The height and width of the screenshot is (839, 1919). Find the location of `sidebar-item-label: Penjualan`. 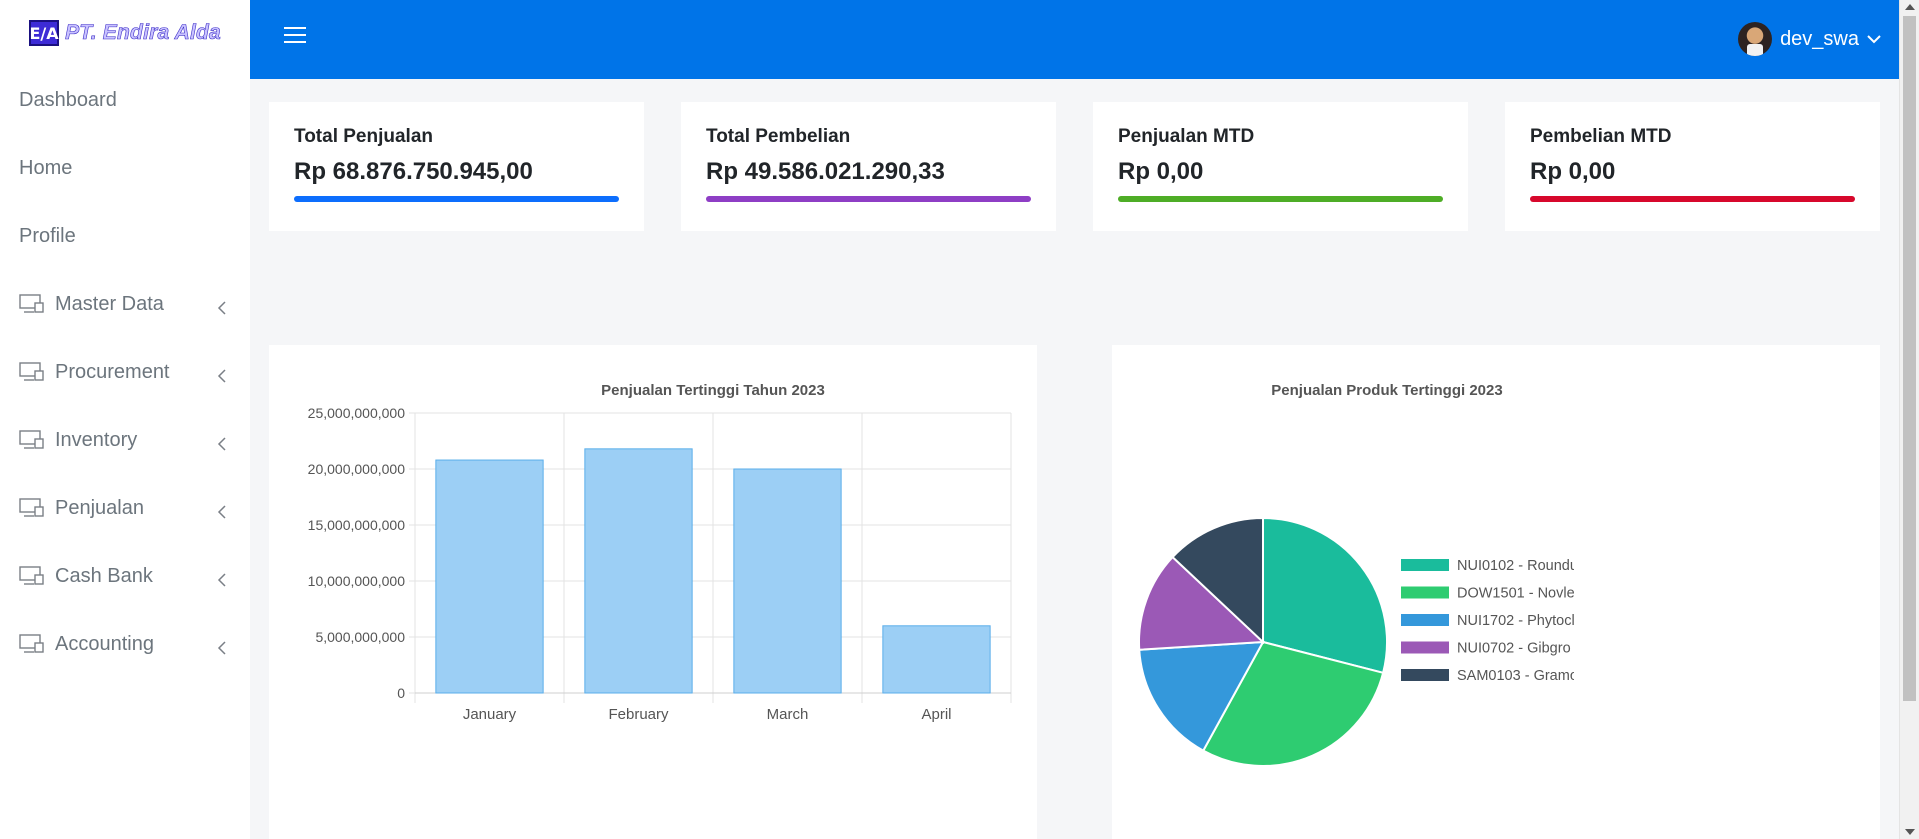

sidebar-item-label: Penjualan is located at coordinates (99, 507).